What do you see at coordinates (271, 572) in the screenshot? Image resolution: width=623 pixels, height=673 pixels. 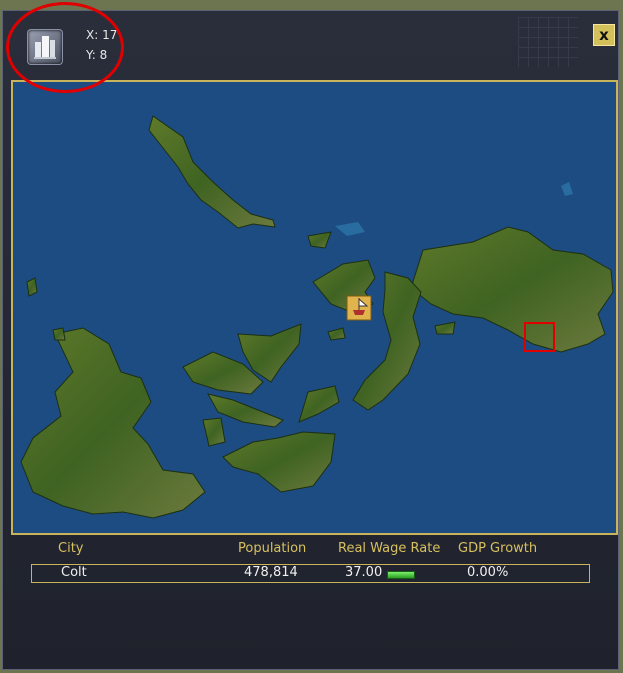 I see `row-population: 478,814` at bounding box center [271, 572].